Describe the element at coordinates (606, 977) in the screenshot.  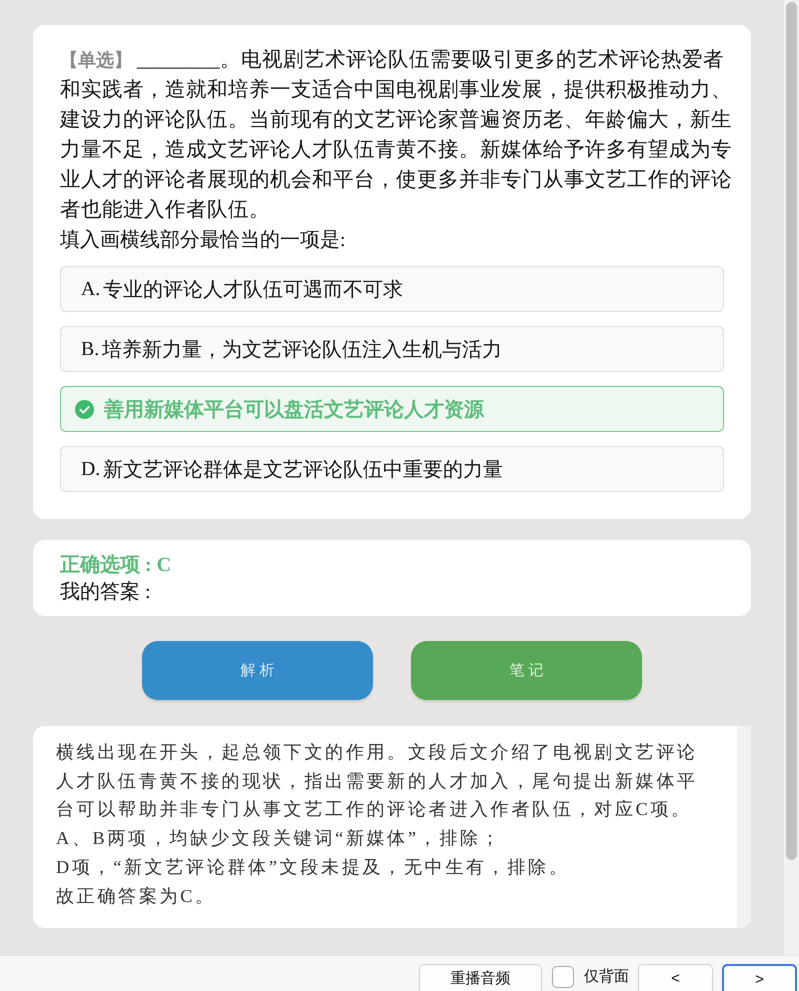
I see `checkbox-label: 仅背面` at that location.